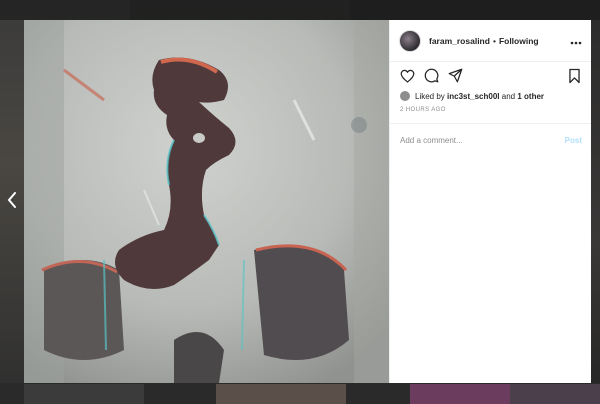  I want to click on save-button, so click(574, 77).